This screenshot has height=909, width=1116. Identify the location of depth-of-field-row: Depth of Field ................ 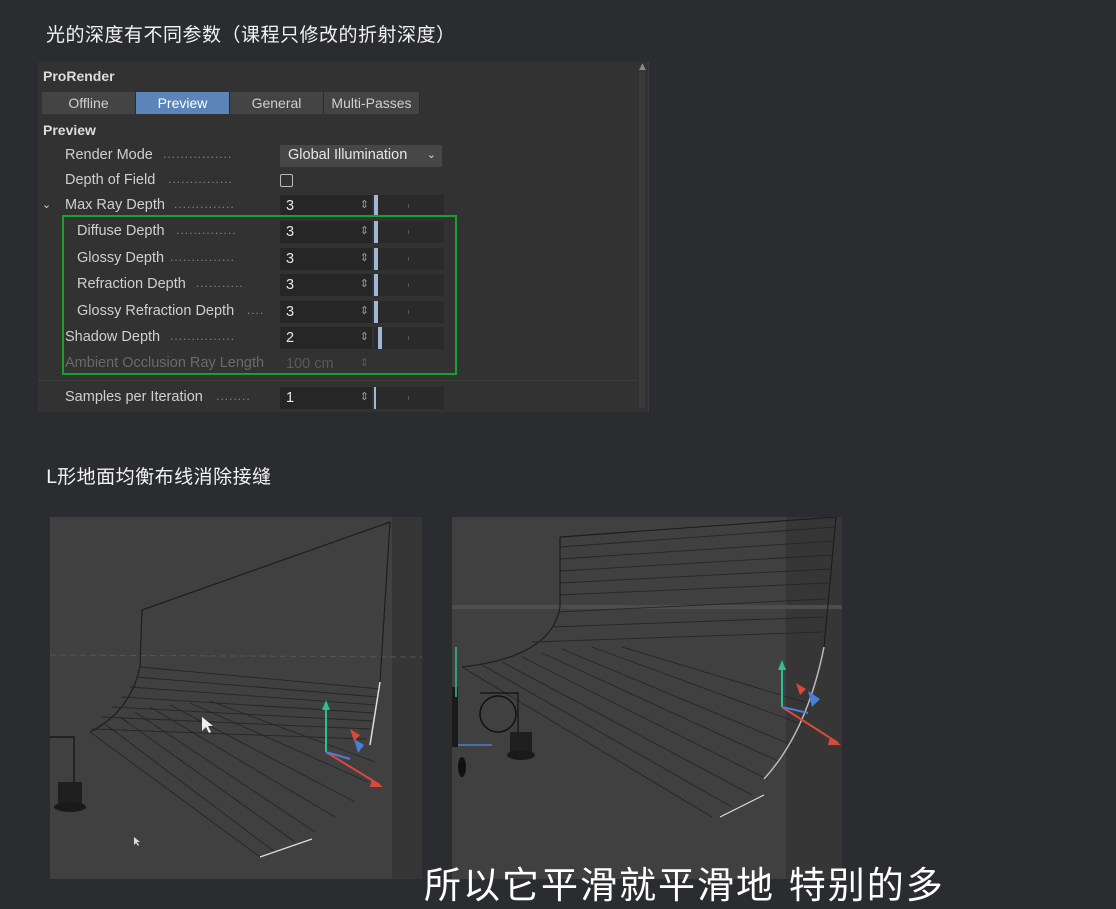
(338, 181).